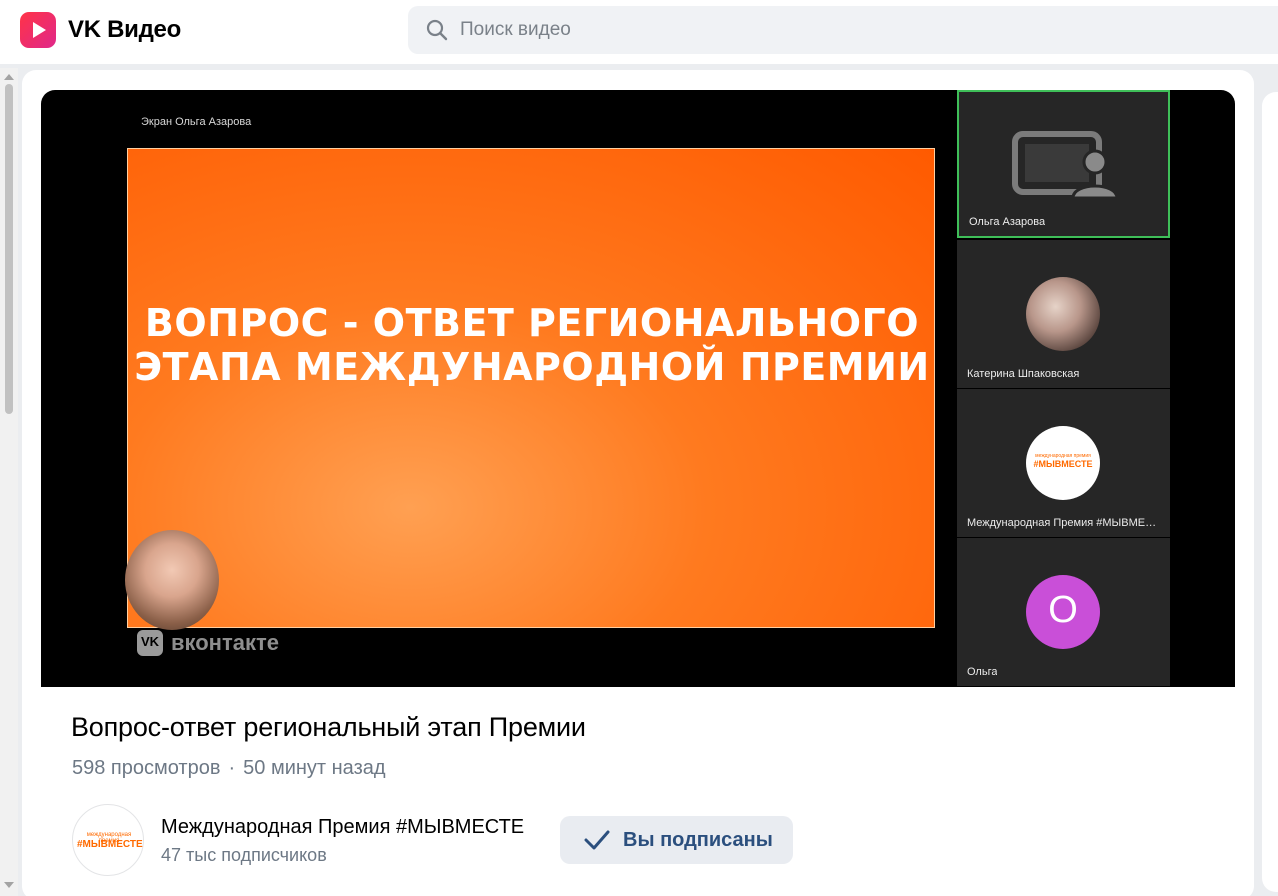 This screenshot has height=896, width=1278. I want to click on subscribed-button: Вы подписаны, so click(676, 840).